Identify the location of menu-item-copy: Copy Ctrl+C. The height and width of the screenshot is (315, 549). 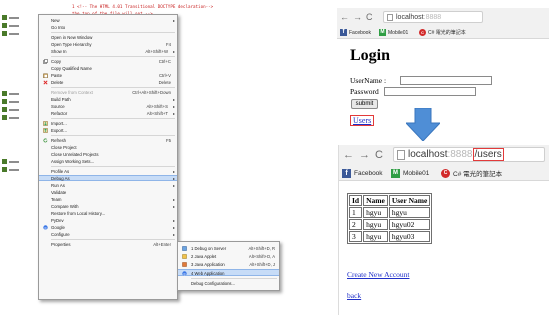
(108, 61).